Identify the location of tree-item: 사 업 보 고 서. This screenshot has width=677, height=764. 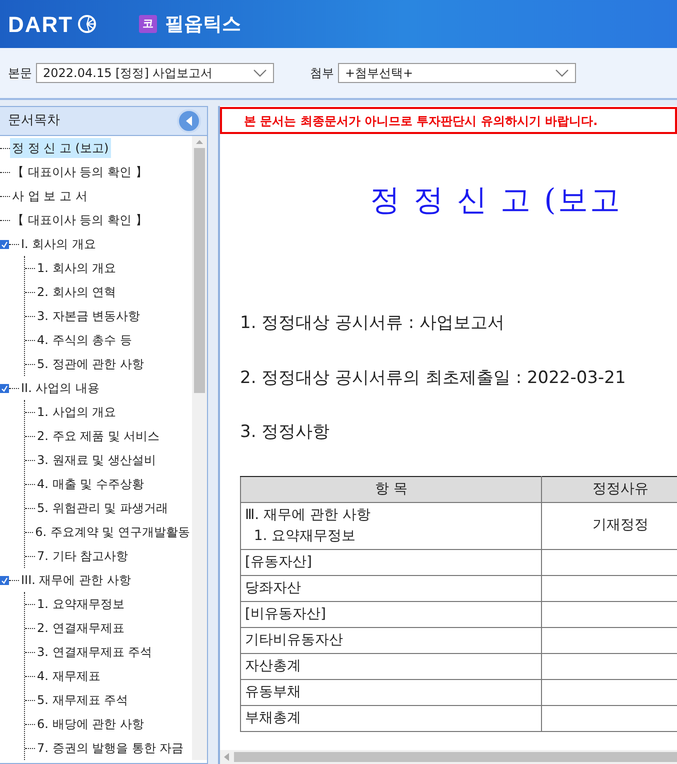
(50, 196).